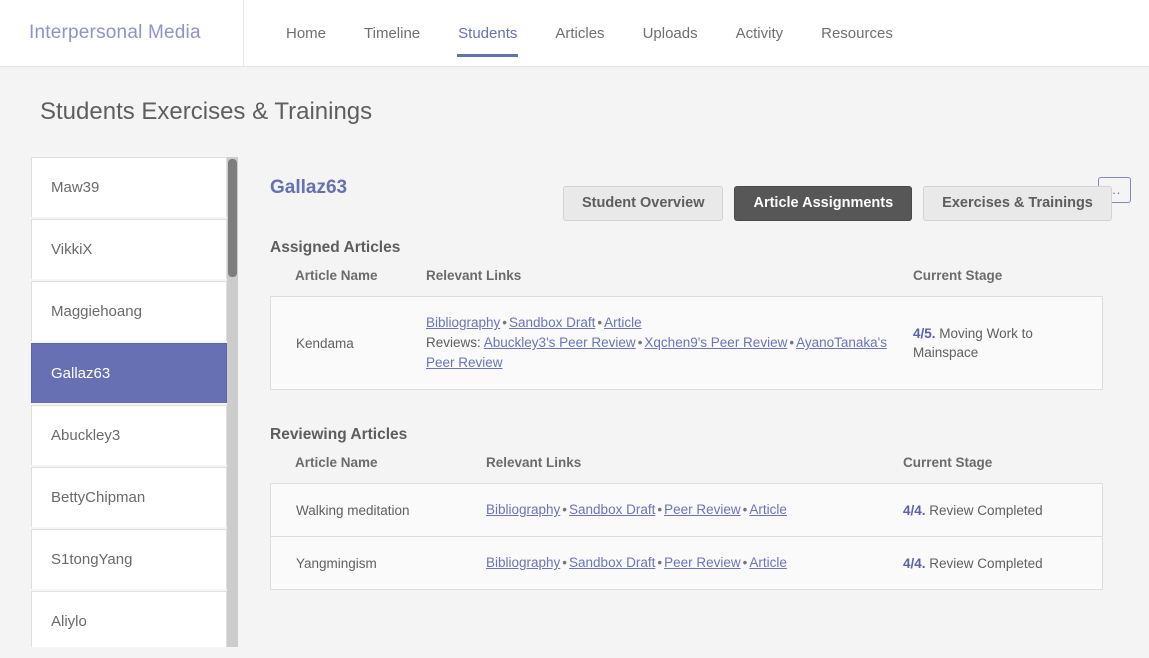  Describe the element at coordinates (129, 435) in the screenshot. I see `sidebar-item-abuckley3: Abuckley3` at that location.